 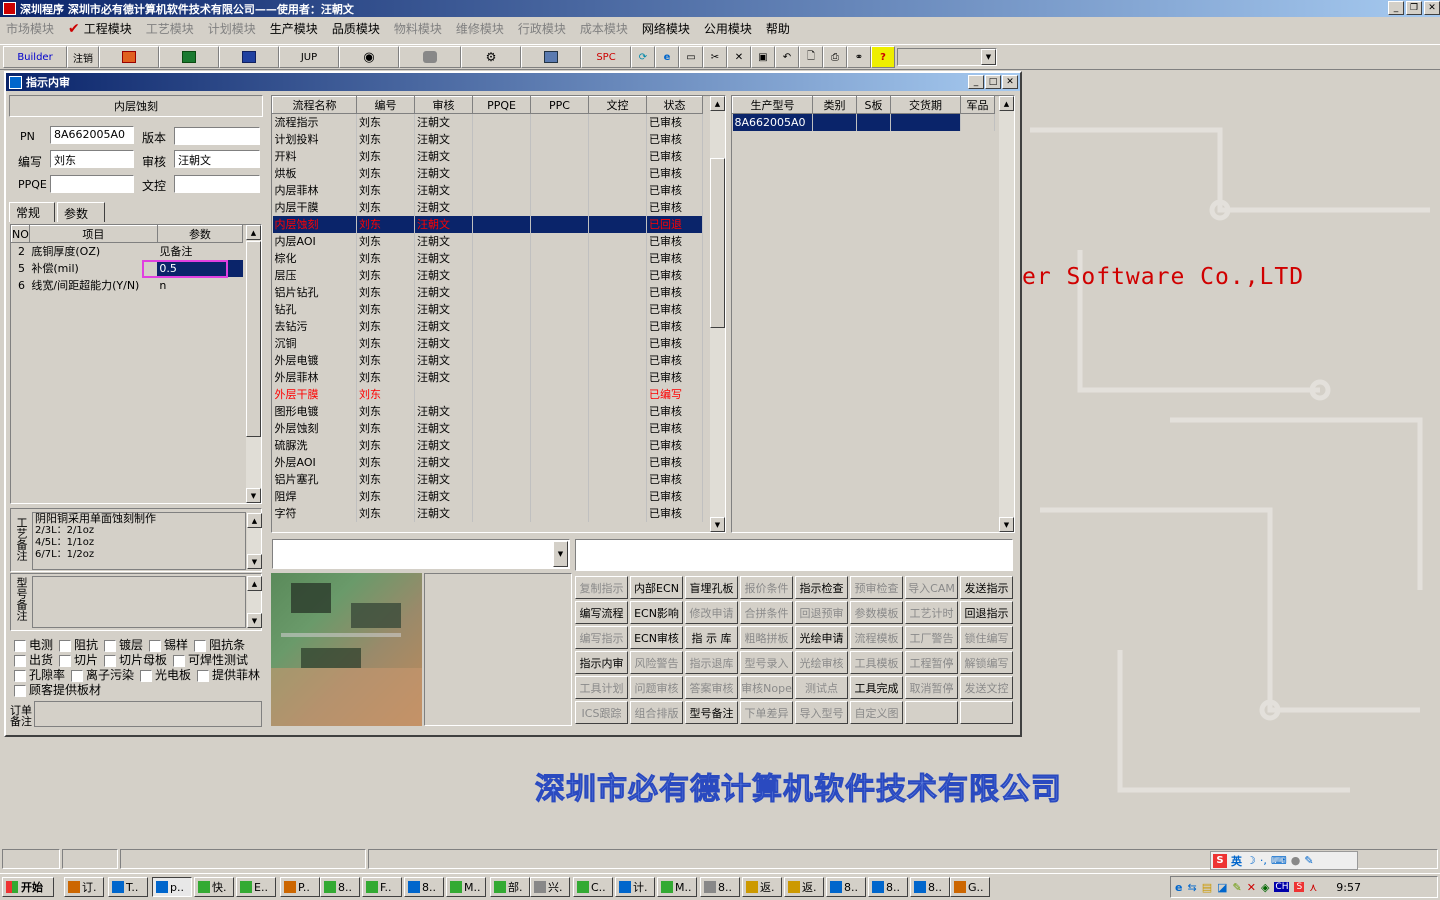 I want to click on menu-item-7: 维修模块, so click(x=480, y=28).